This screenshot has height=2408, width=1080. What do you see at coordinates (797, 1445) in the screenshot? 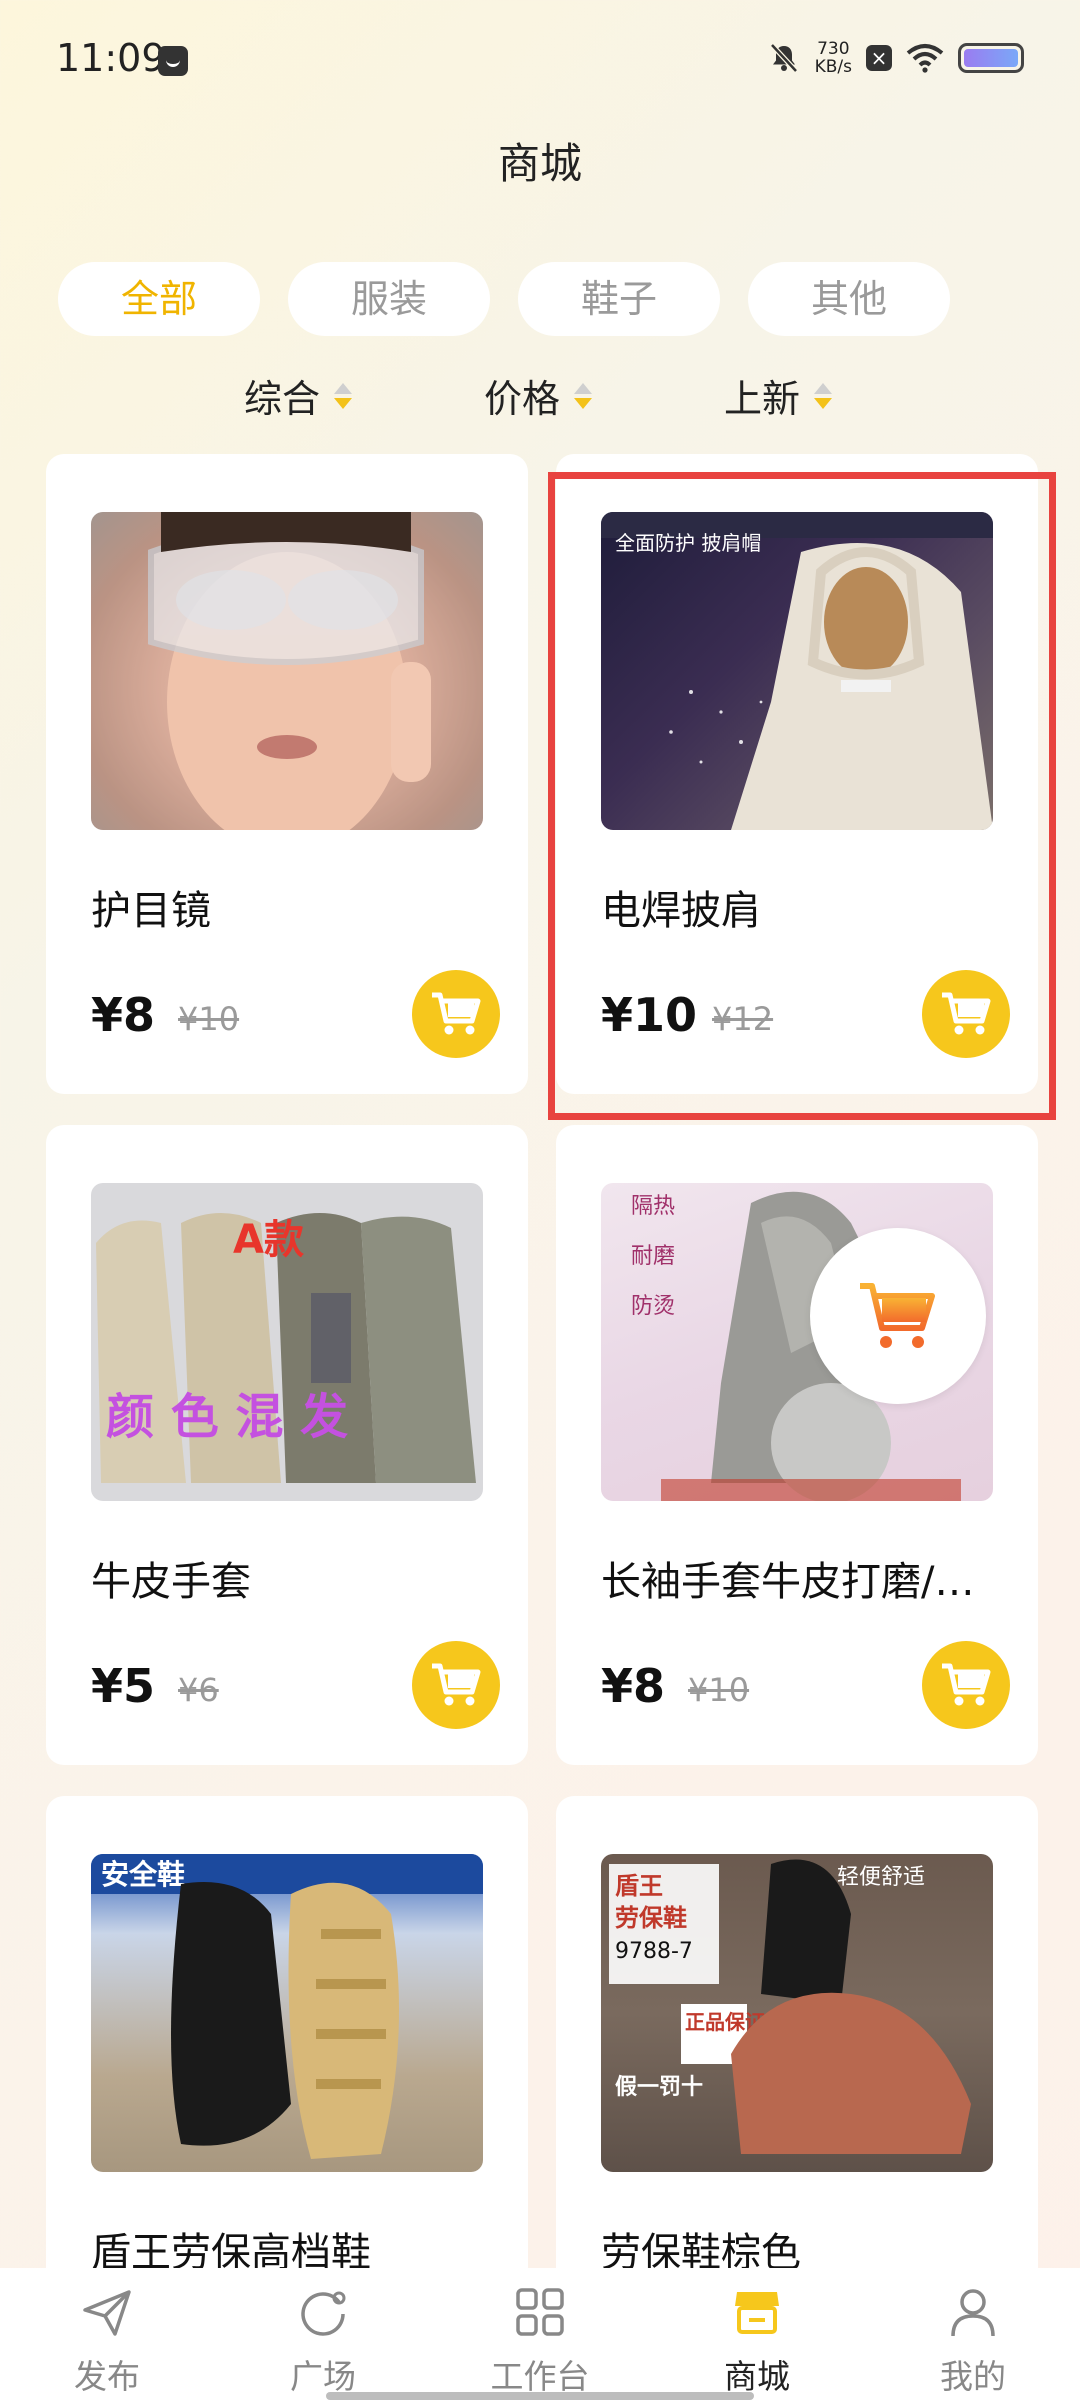
I see `product-card: 隔热 耐磨 防烫 长袖手套牛皮打磨/… ¥8 ¥10` at bounding box center [797, 1445].